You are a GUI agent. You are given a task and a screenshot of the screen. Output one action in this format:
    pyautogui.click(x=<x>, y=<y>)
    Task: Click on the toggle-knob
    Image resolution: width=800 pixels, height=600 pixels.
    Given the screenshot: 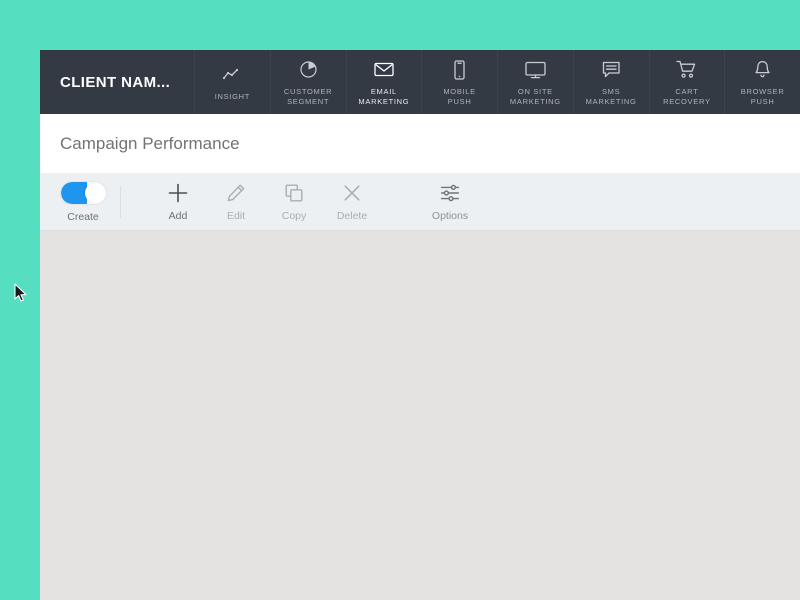 What is the action you would take?
    pyautogui.click(x=94, y=192)
    